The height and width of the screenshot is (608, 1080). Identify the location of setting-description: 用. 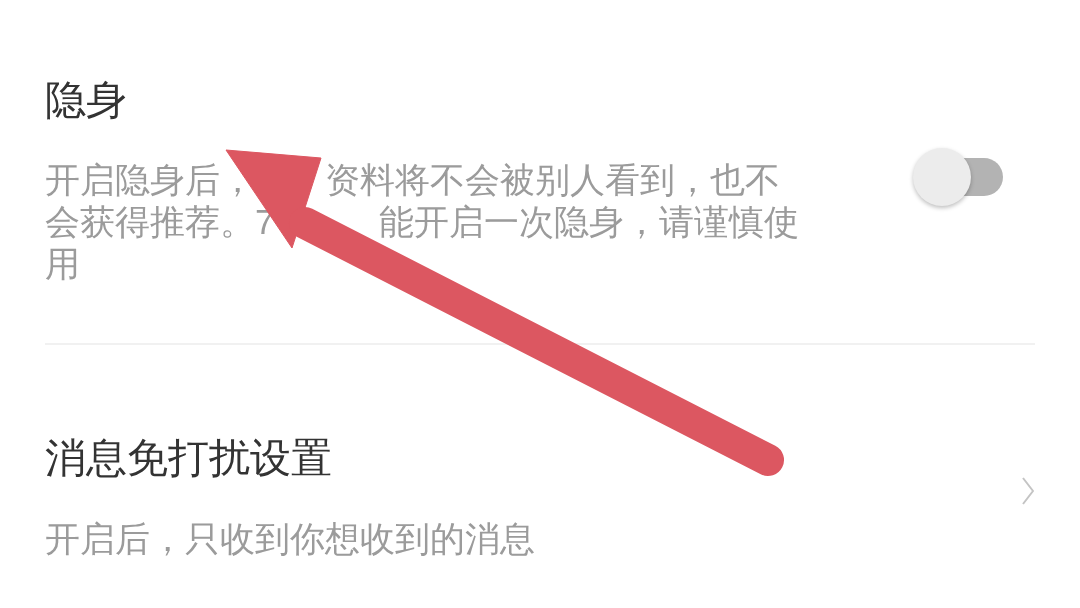
(62, 264).